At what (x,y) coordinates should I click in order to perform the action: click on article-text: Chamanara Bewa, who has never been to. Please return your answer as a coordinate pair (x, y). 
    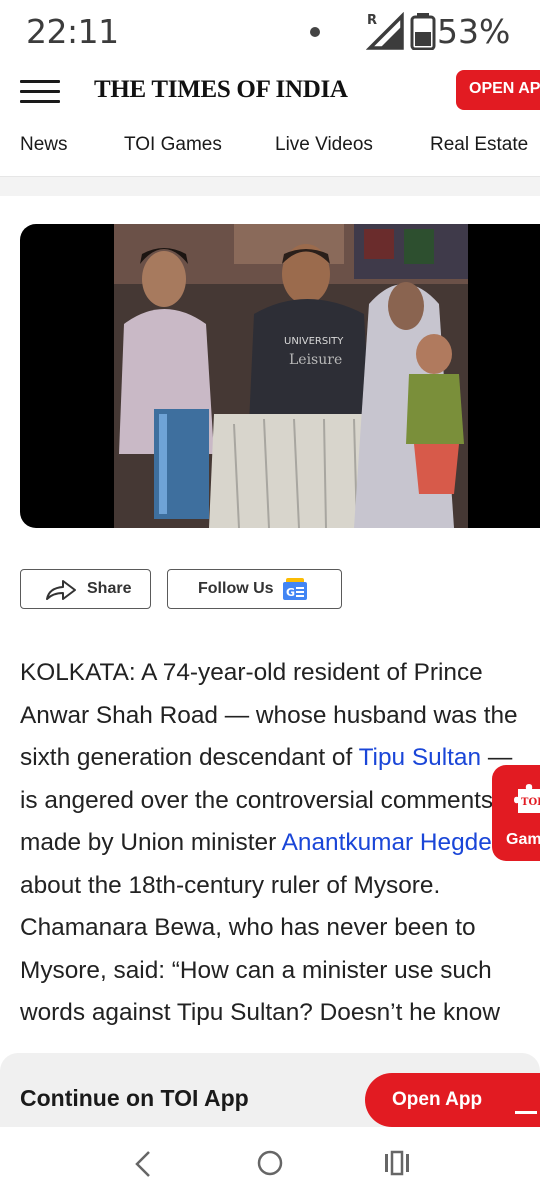
    Looking at the image, I should click on (248, 927).